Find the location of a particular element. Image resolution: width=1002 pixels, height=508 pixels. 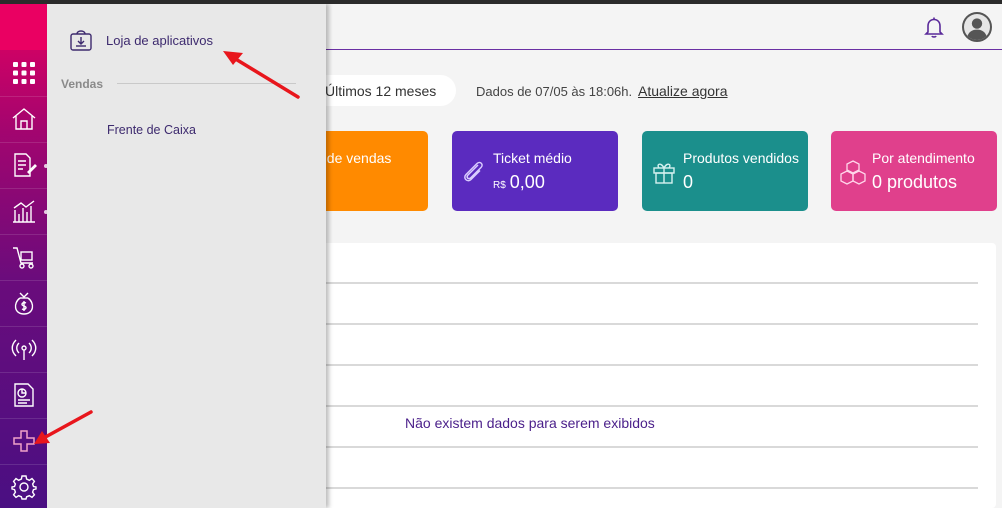

user-icon is located at coordinates (977, 27).